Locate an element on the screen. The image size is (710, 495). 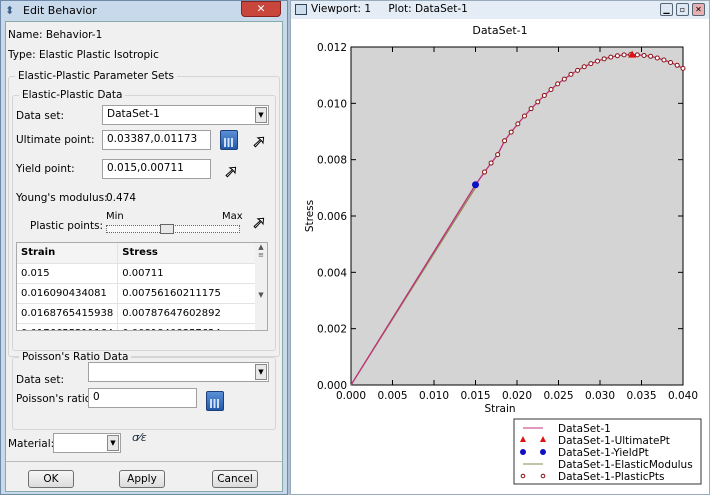
x-axis-label: Strain is located at coordinates (499, 409).